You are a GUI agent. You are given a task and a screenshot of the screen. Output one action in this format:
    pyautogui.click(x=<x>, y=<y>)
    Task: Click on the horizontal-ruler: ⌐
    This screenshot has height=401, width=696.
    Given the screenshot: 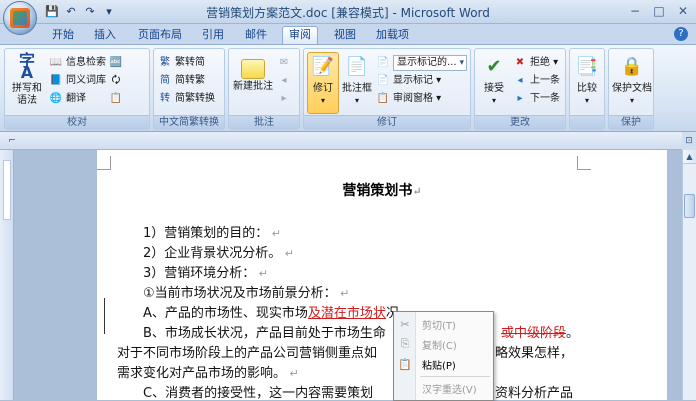 What is the action you would take?
    pyautogui.click(x=341, y=141)
    